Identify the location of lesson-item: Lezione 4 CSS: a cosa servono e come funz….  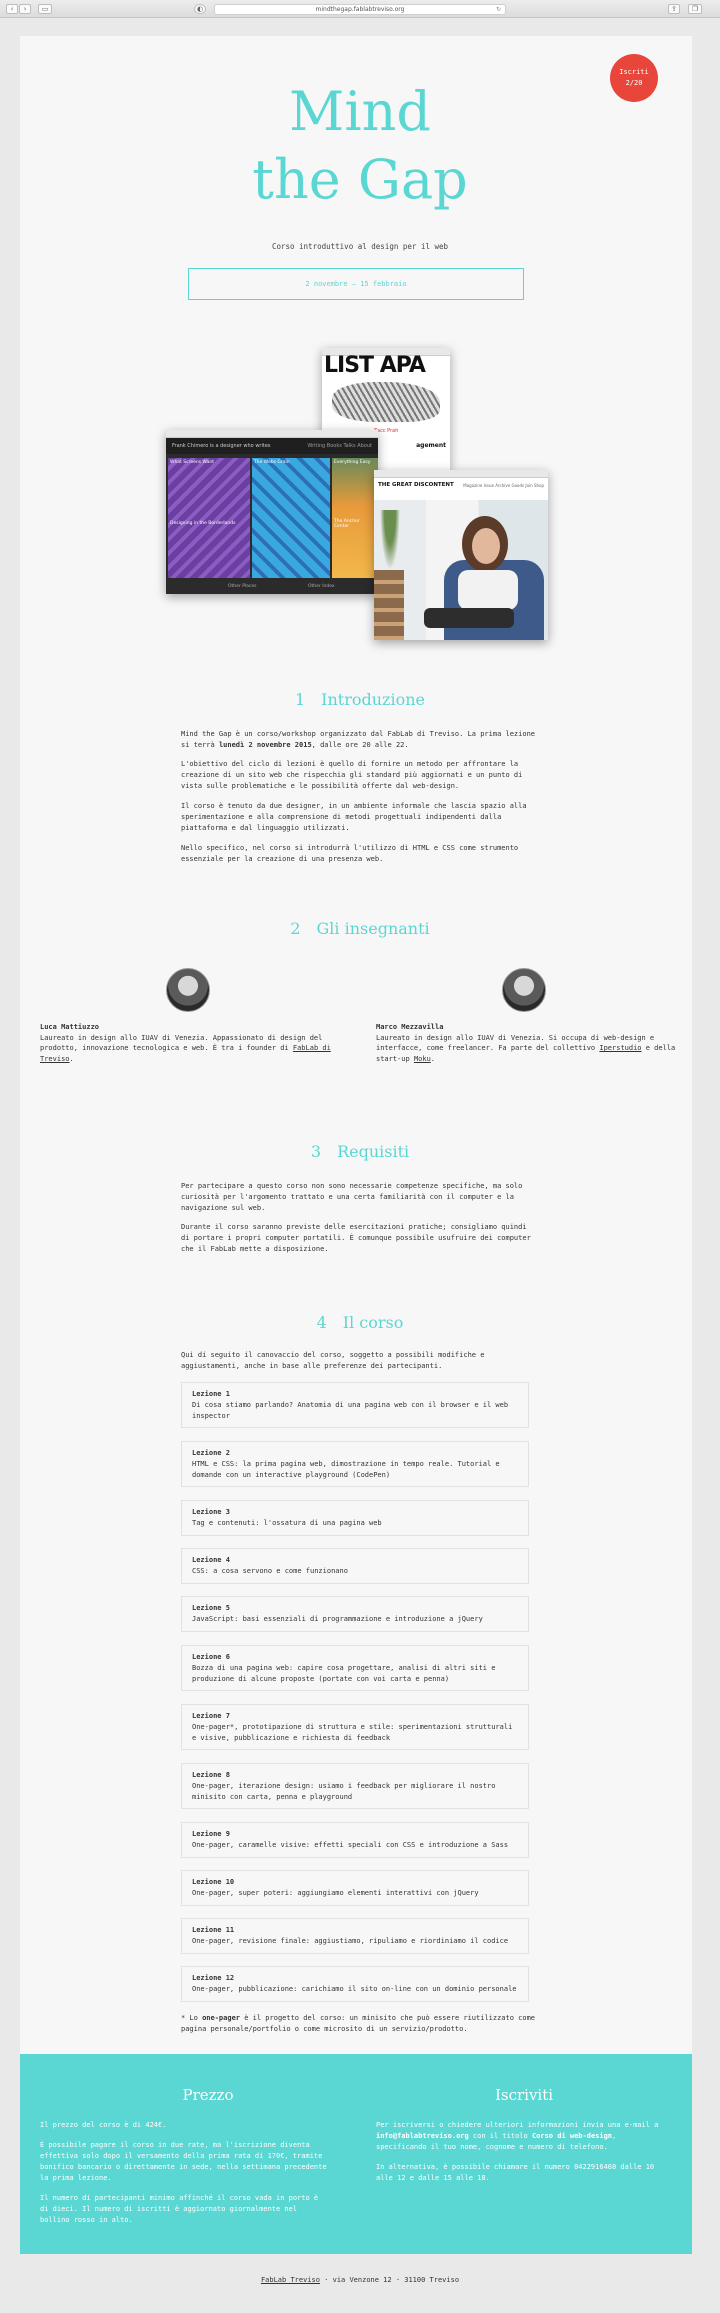
(355, 1566).